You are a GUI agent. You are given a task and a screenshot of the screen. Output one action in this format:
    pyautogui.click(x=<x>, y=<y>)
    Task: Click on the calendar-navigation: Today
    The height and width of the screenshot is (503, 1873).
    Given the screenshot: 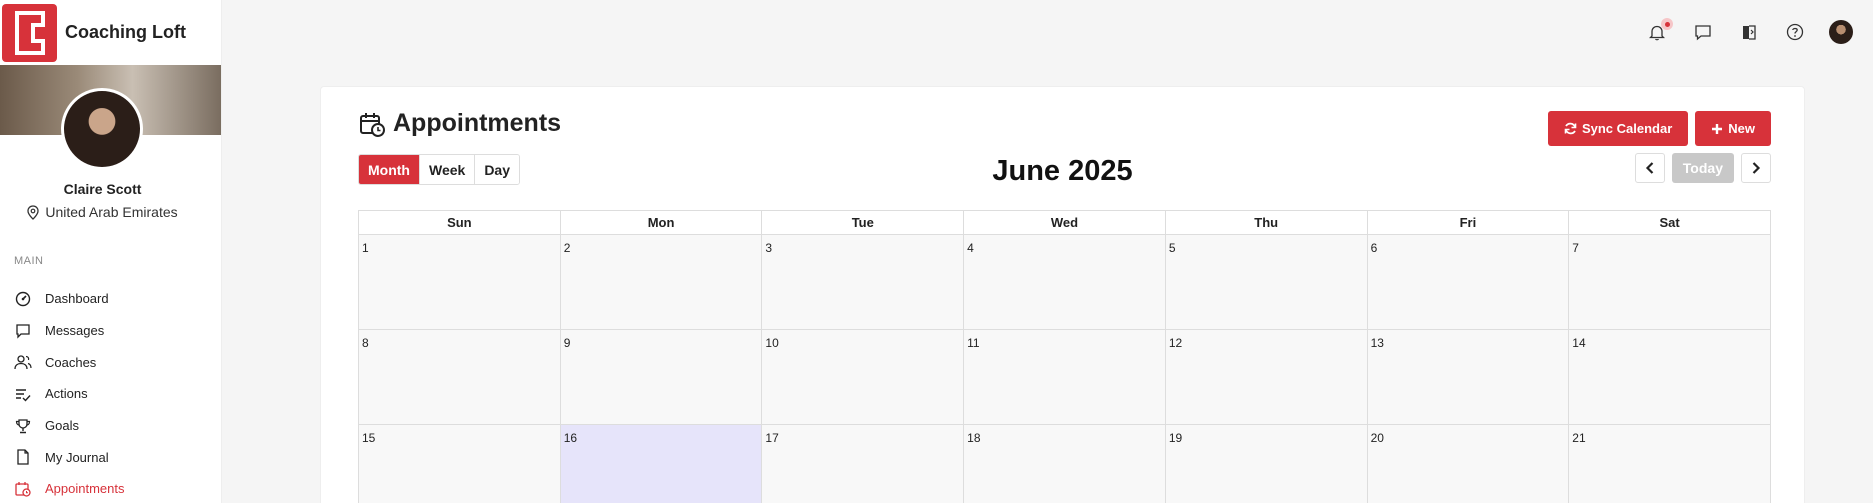 What is the action you would take?
    pyautogui.click(x=1702, y=168)
    